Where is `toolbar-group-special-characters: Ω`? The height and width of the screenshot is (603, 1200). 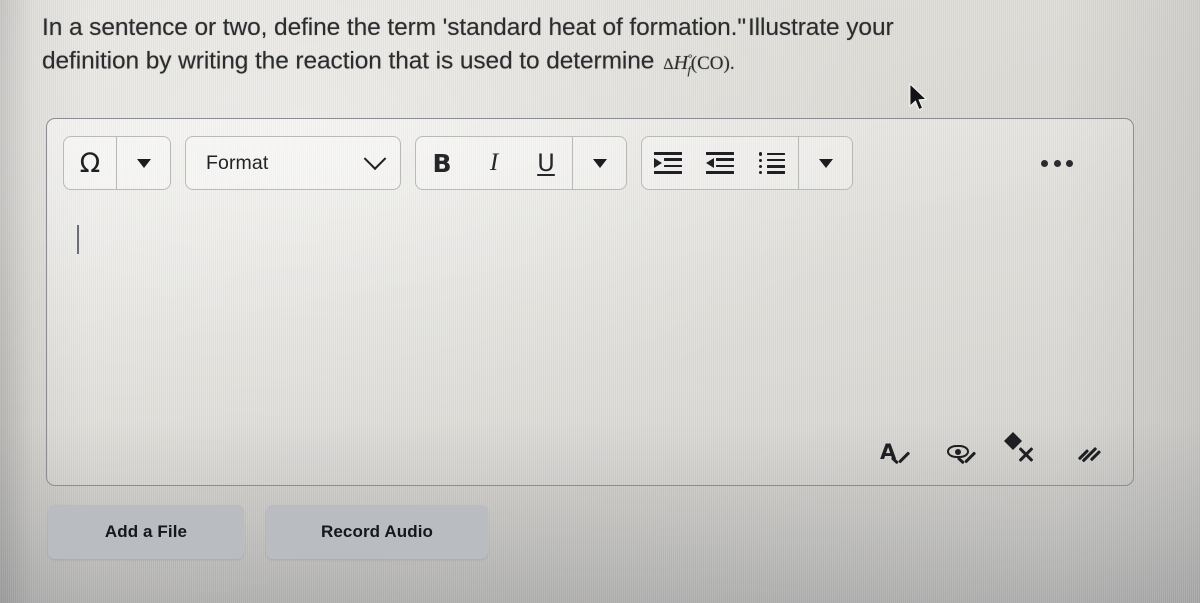 toolbar-group-special-characters: Ω is located at coordinates (117, 163).